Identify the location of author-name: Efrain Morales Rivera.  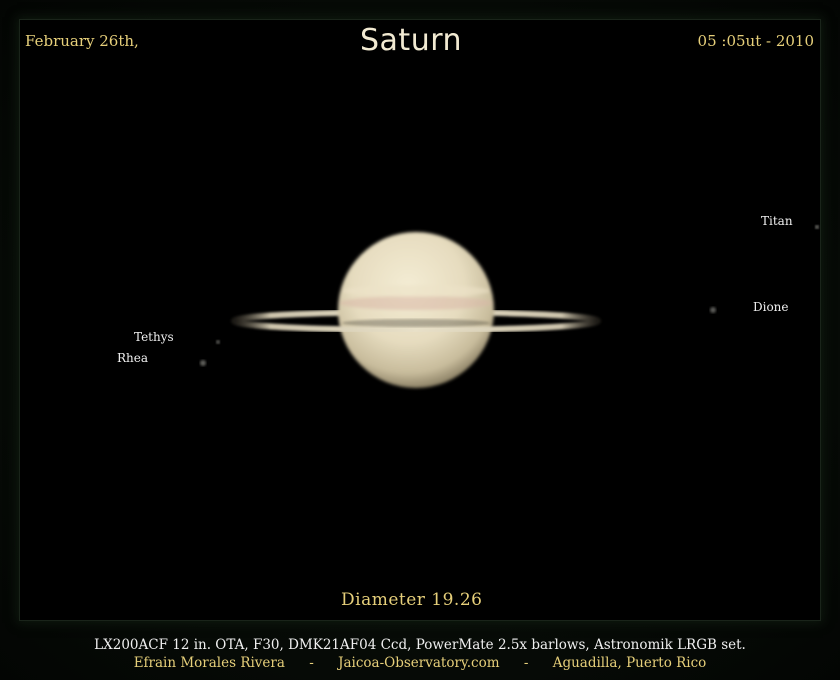
(209, 663).